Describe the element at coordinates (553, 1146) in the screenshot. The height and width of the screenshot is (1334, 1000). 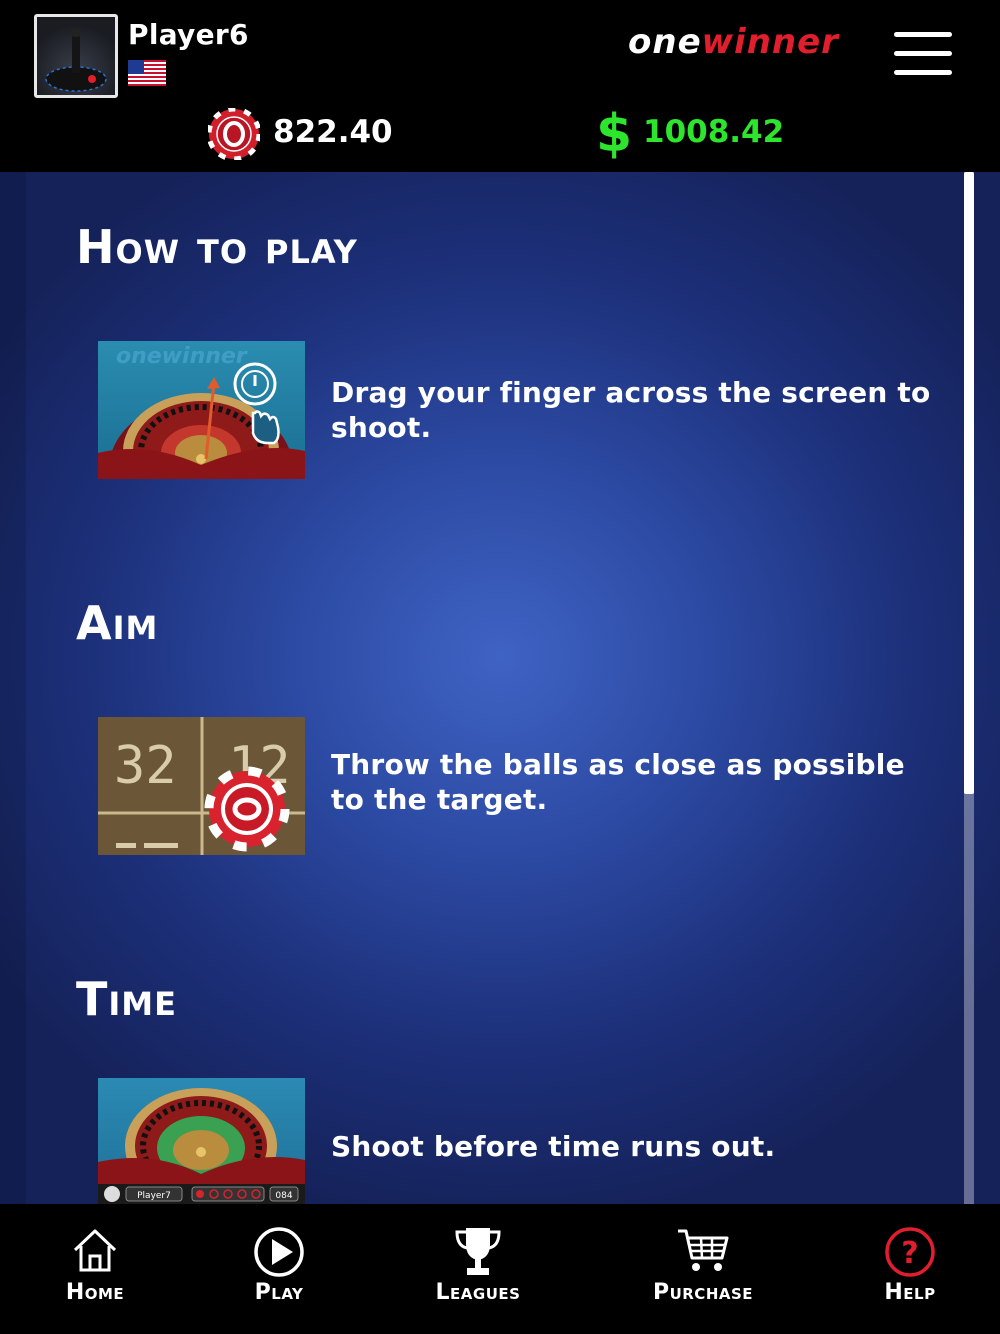
I see `time-description: Shoot before time runs out.` at that location.